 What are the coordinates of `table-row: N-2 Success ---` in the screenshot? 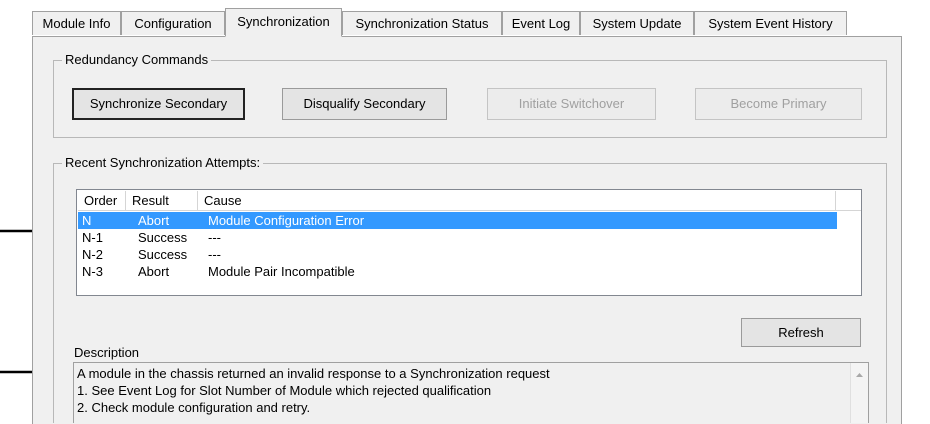 It's located at (457, 254).